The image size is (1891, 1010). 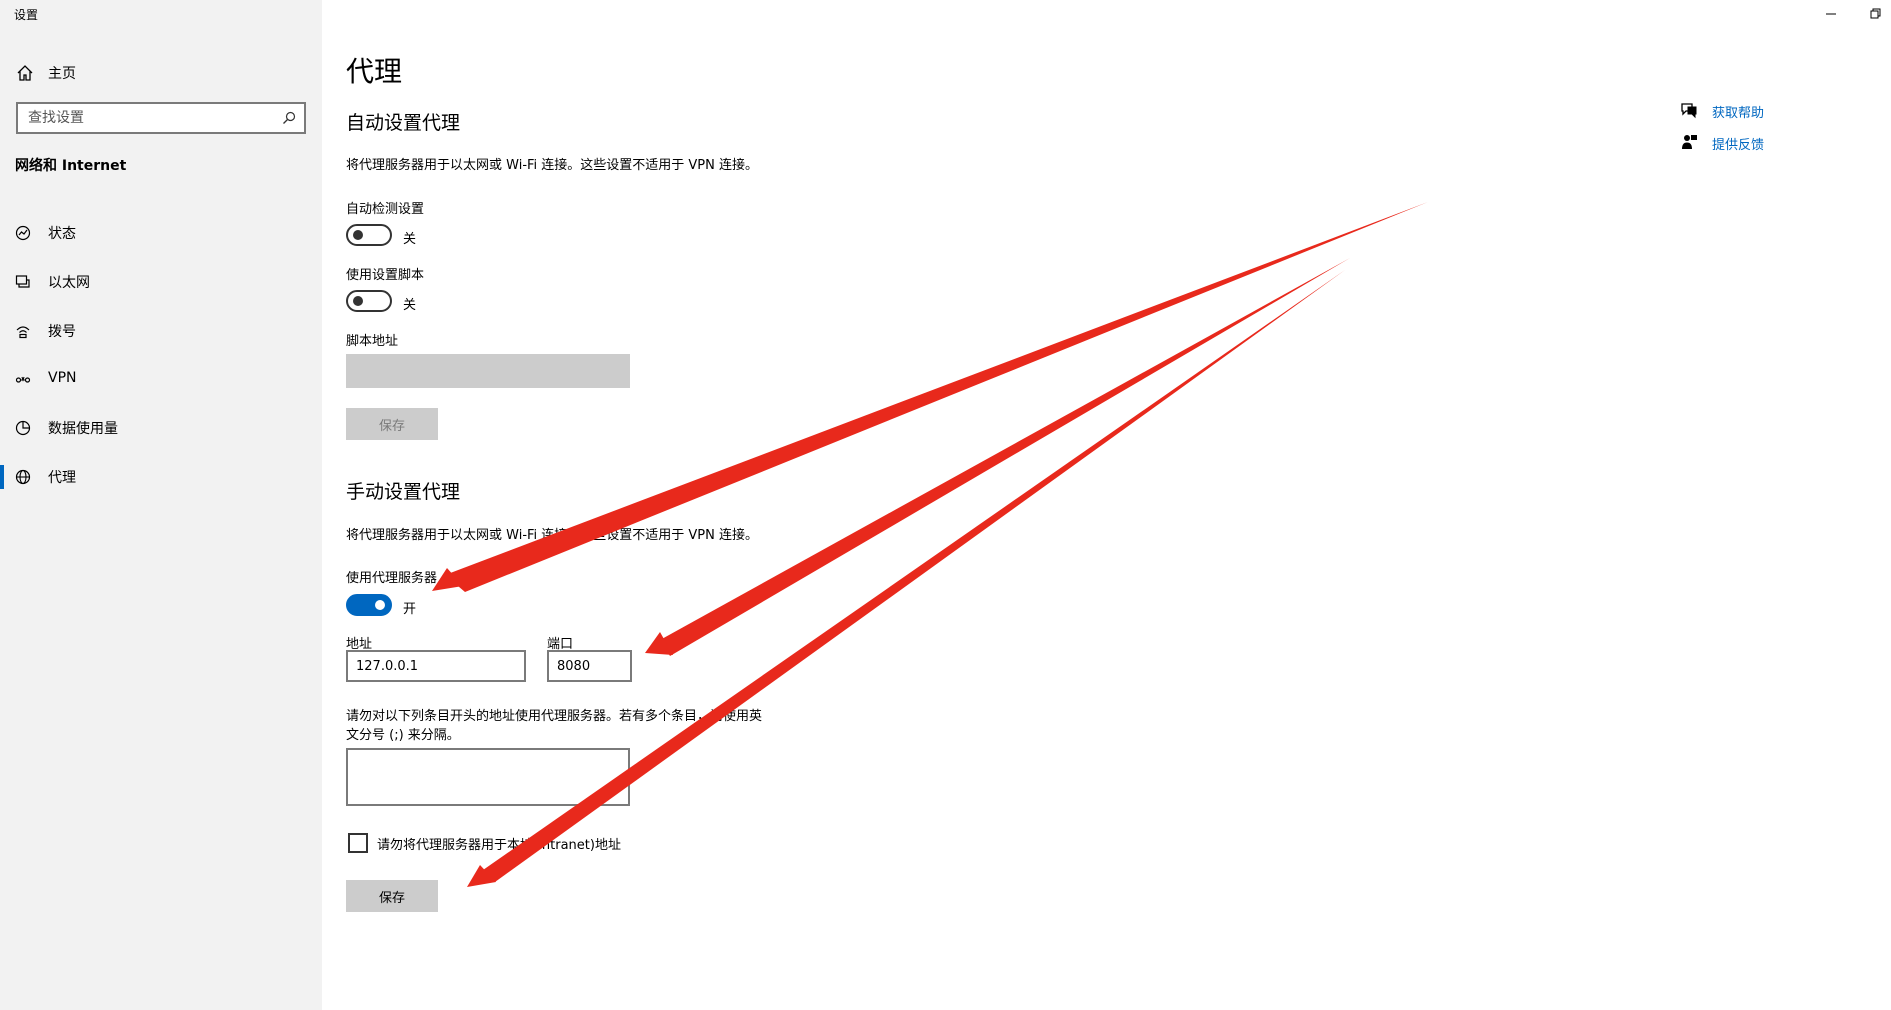 What do you see at coordinates (161, 380) in the screenshot?
I see `sidebar-item-vpn: VPN` at bounding box center [161, 380].